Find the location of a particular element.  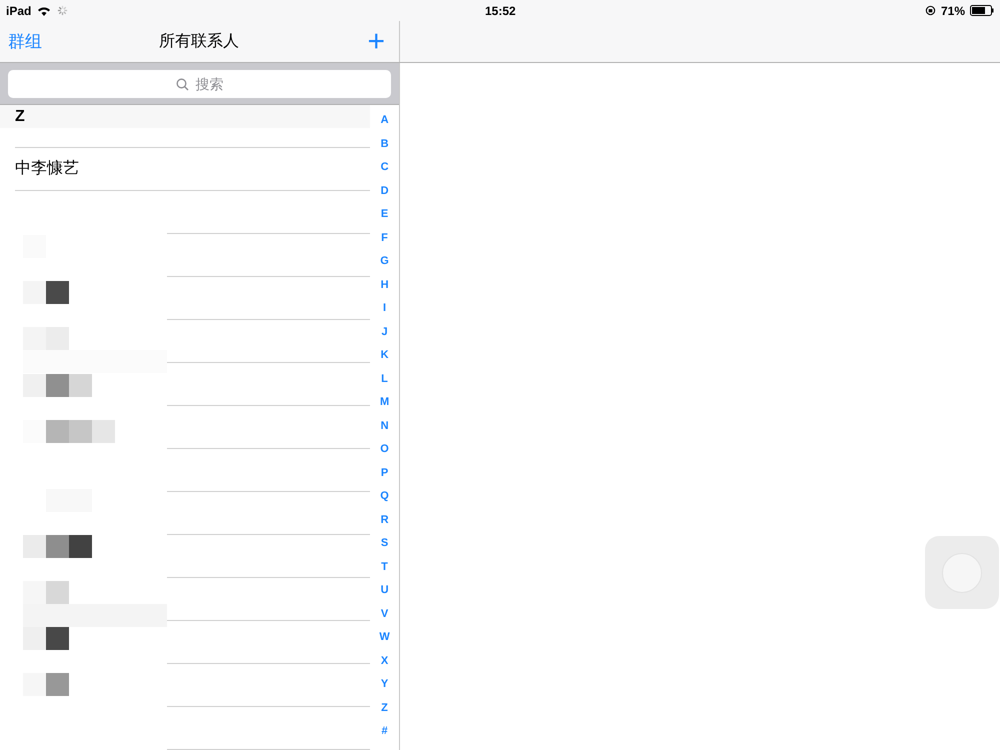

wifi-icon is located at coordinates (44, 11).